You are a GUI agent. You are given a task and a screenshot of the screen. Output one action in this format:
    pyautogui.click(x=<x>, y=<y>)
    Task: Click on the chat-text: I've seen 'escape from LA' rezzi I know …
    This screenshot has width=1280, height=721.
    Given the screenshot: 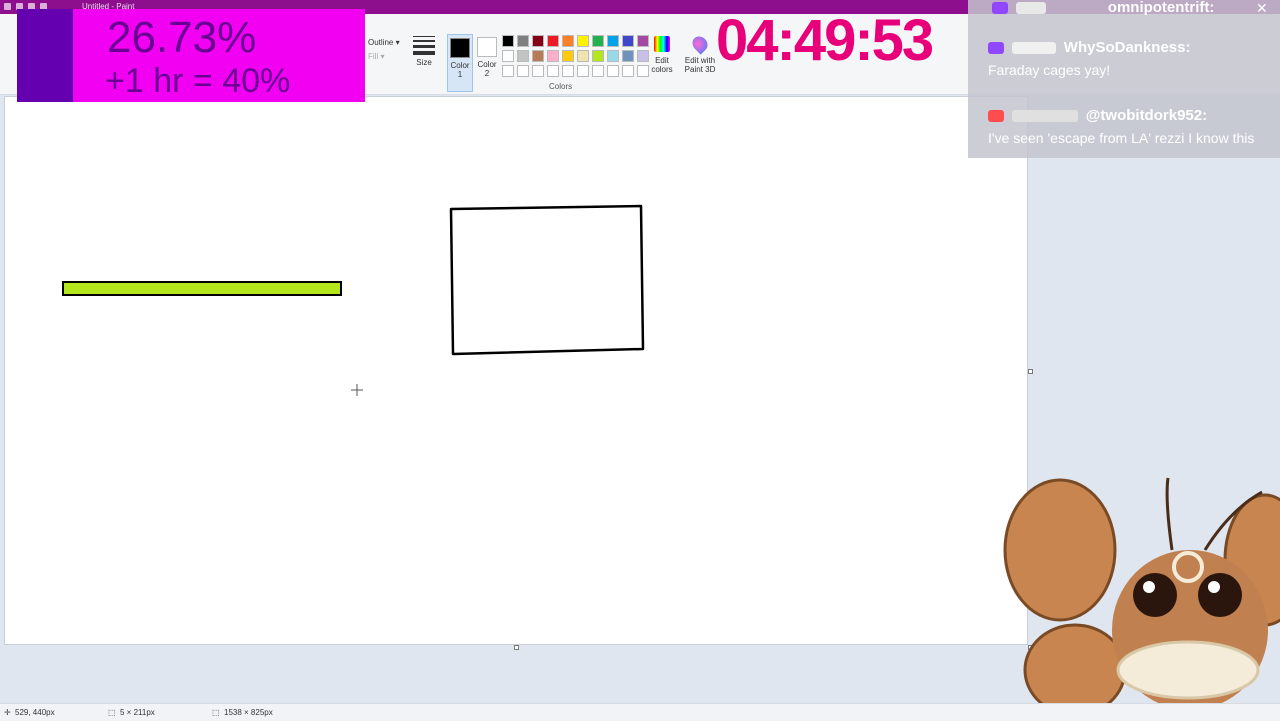 What is the action you would take?
    pyautogui.click(x=1121, y=138)
    